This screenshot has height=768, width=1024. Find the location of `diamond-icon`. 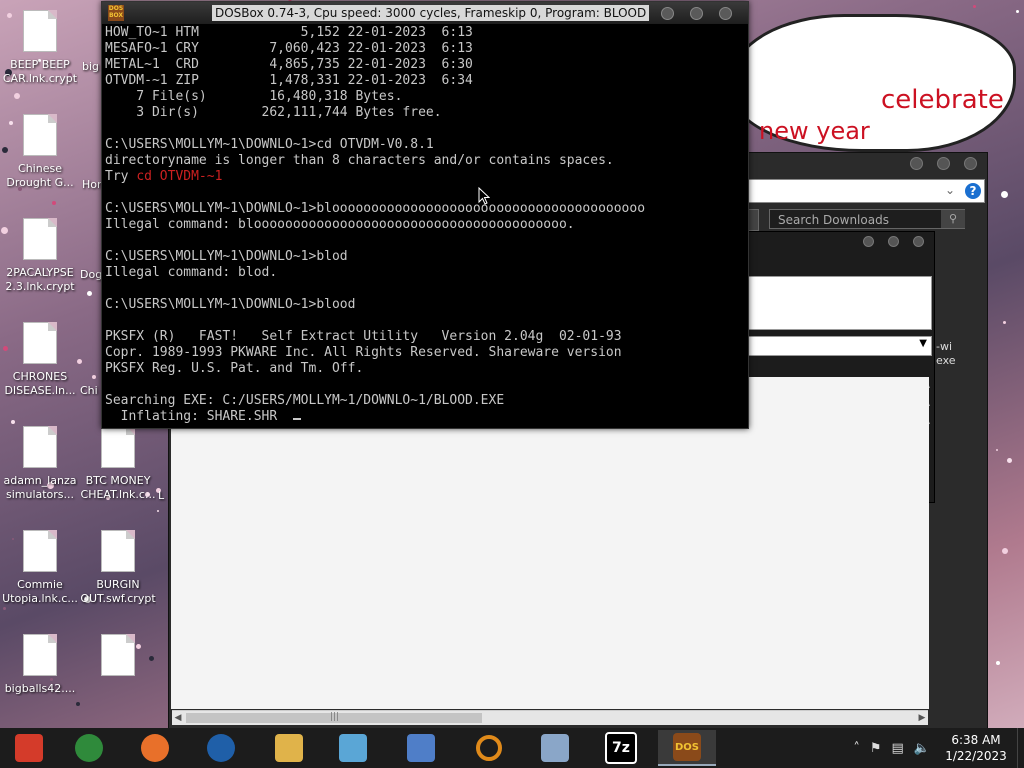

diamond-icon is located at coordinates (421, 748).